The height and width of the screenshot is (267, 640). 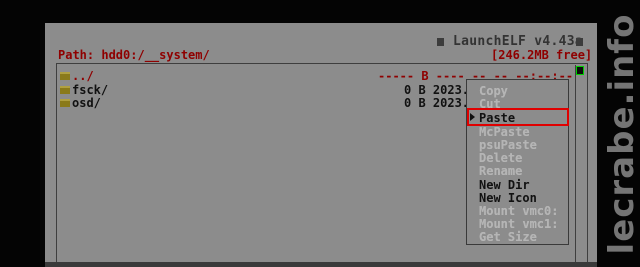 What do you see at coordinates (518, 224) in the screenshot?
I see `menu-item-mount-vmc1: Mount vmc1:` at bounding box center [518, 224].